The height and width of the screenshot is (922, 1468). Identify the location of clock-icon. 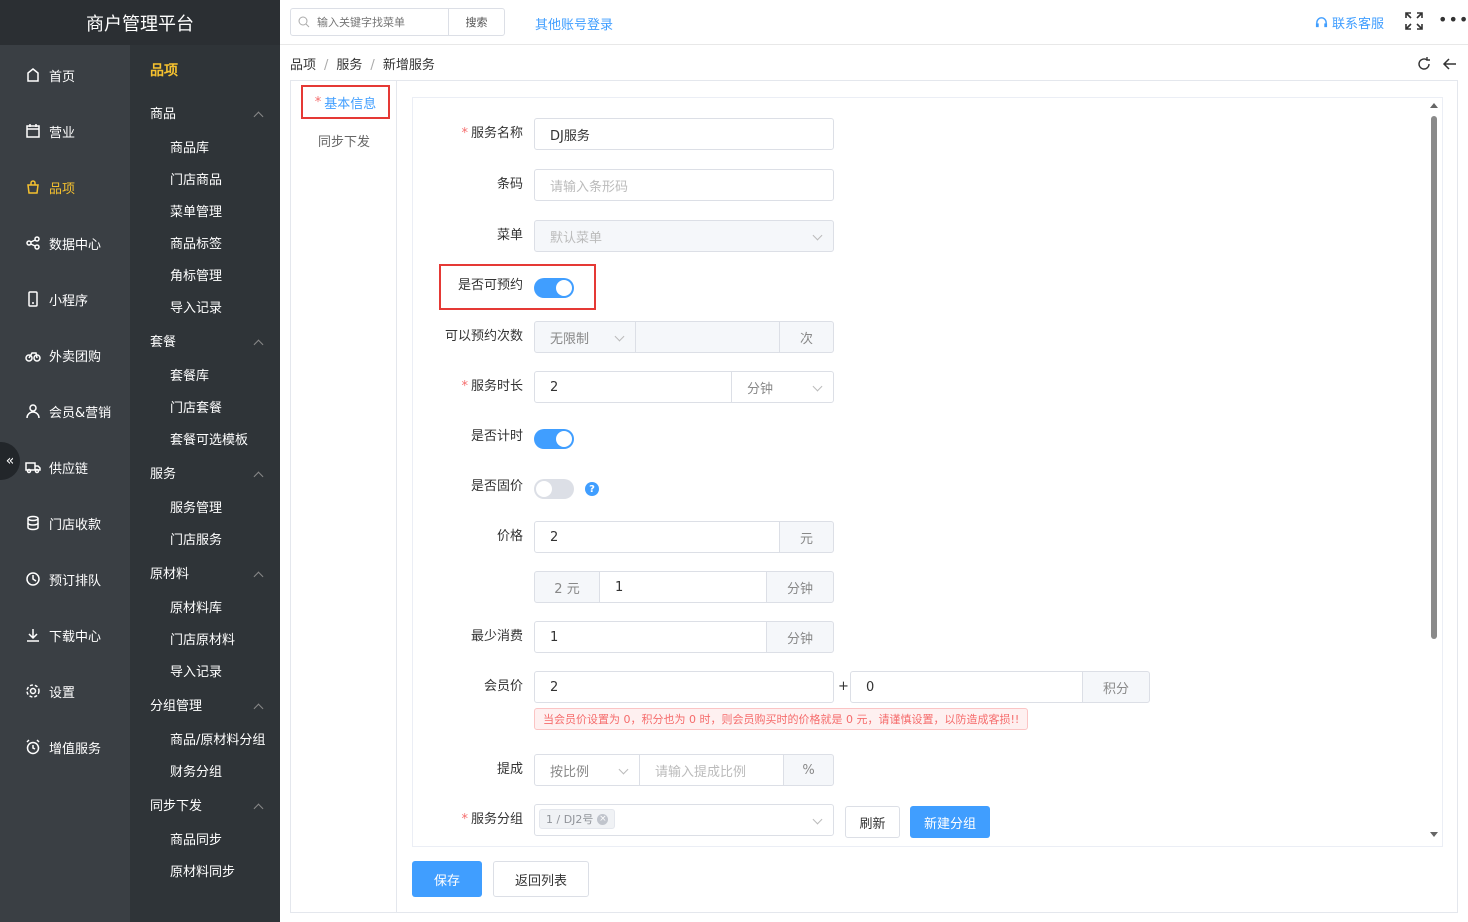
(33, 579).